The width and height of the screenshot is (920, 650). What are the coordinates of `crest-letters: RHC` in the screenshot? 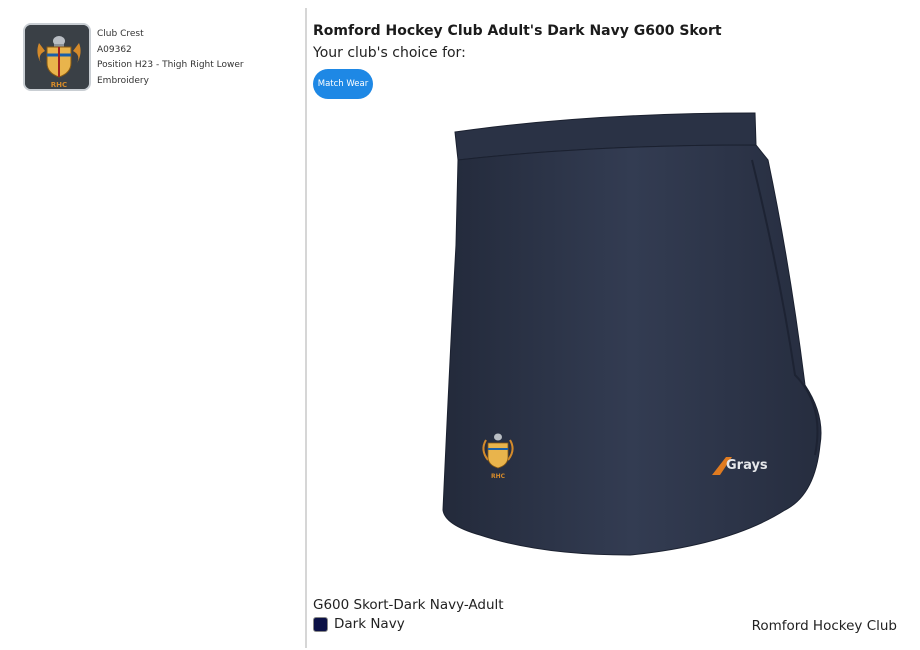 It's located at (59, 85).